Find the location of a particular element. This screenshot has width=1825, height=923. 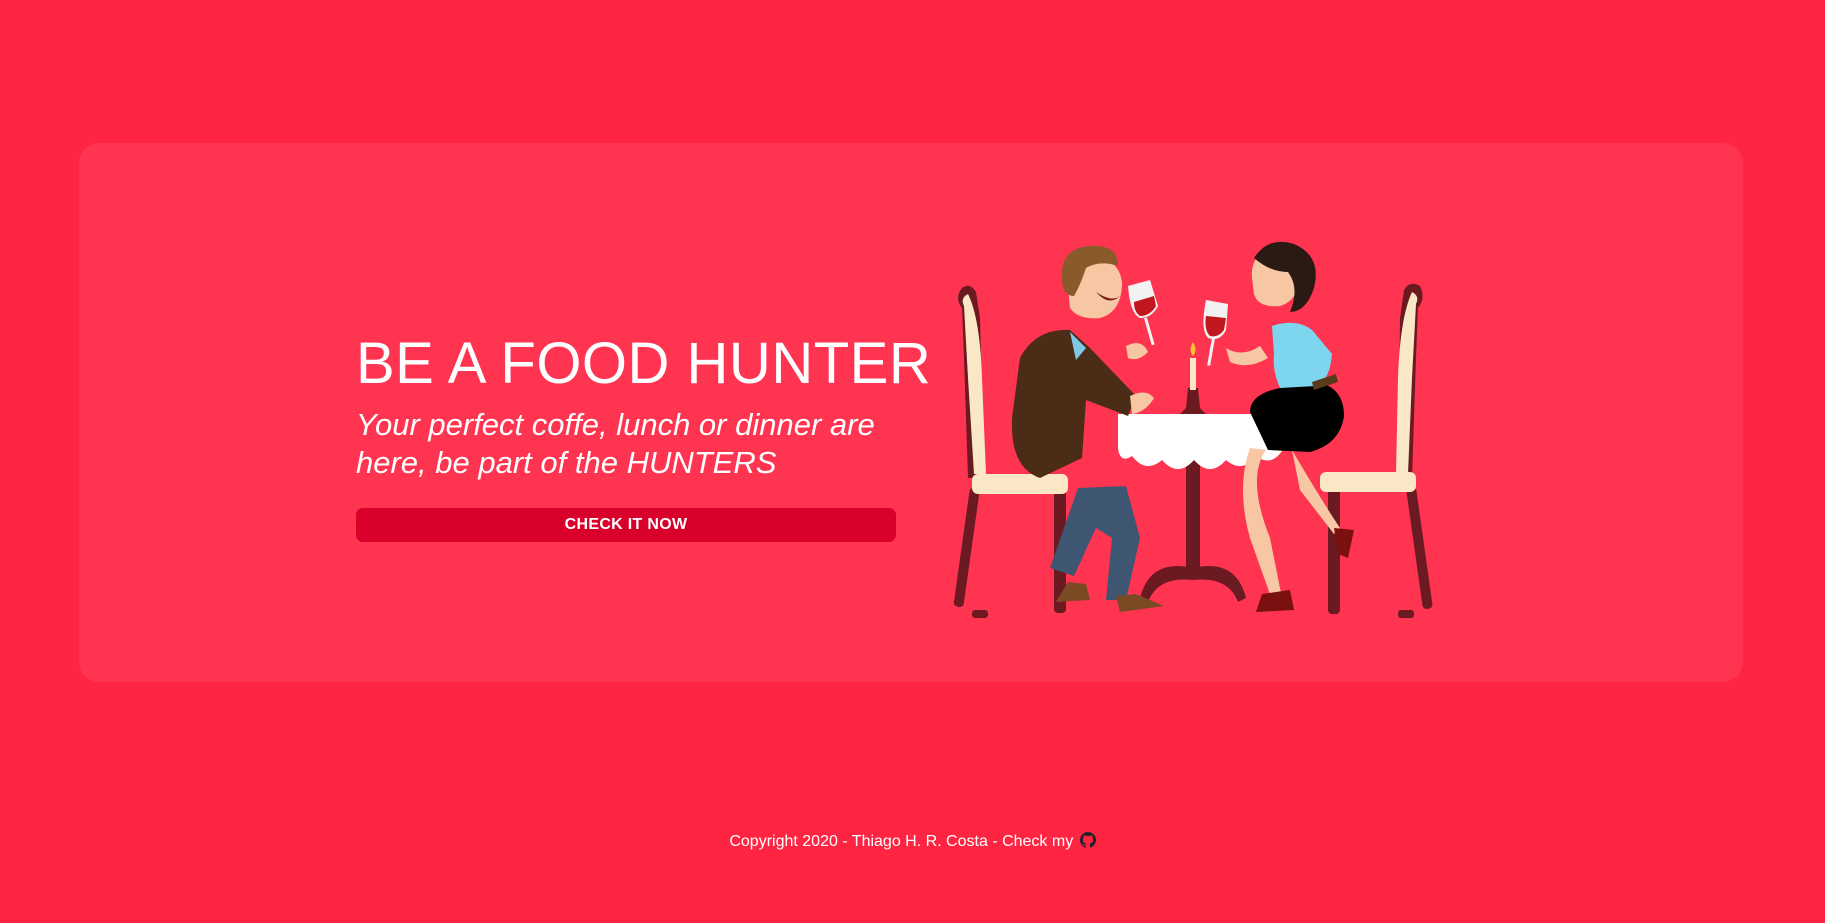

left-chair-seat is located at coordinates (1020, 484).